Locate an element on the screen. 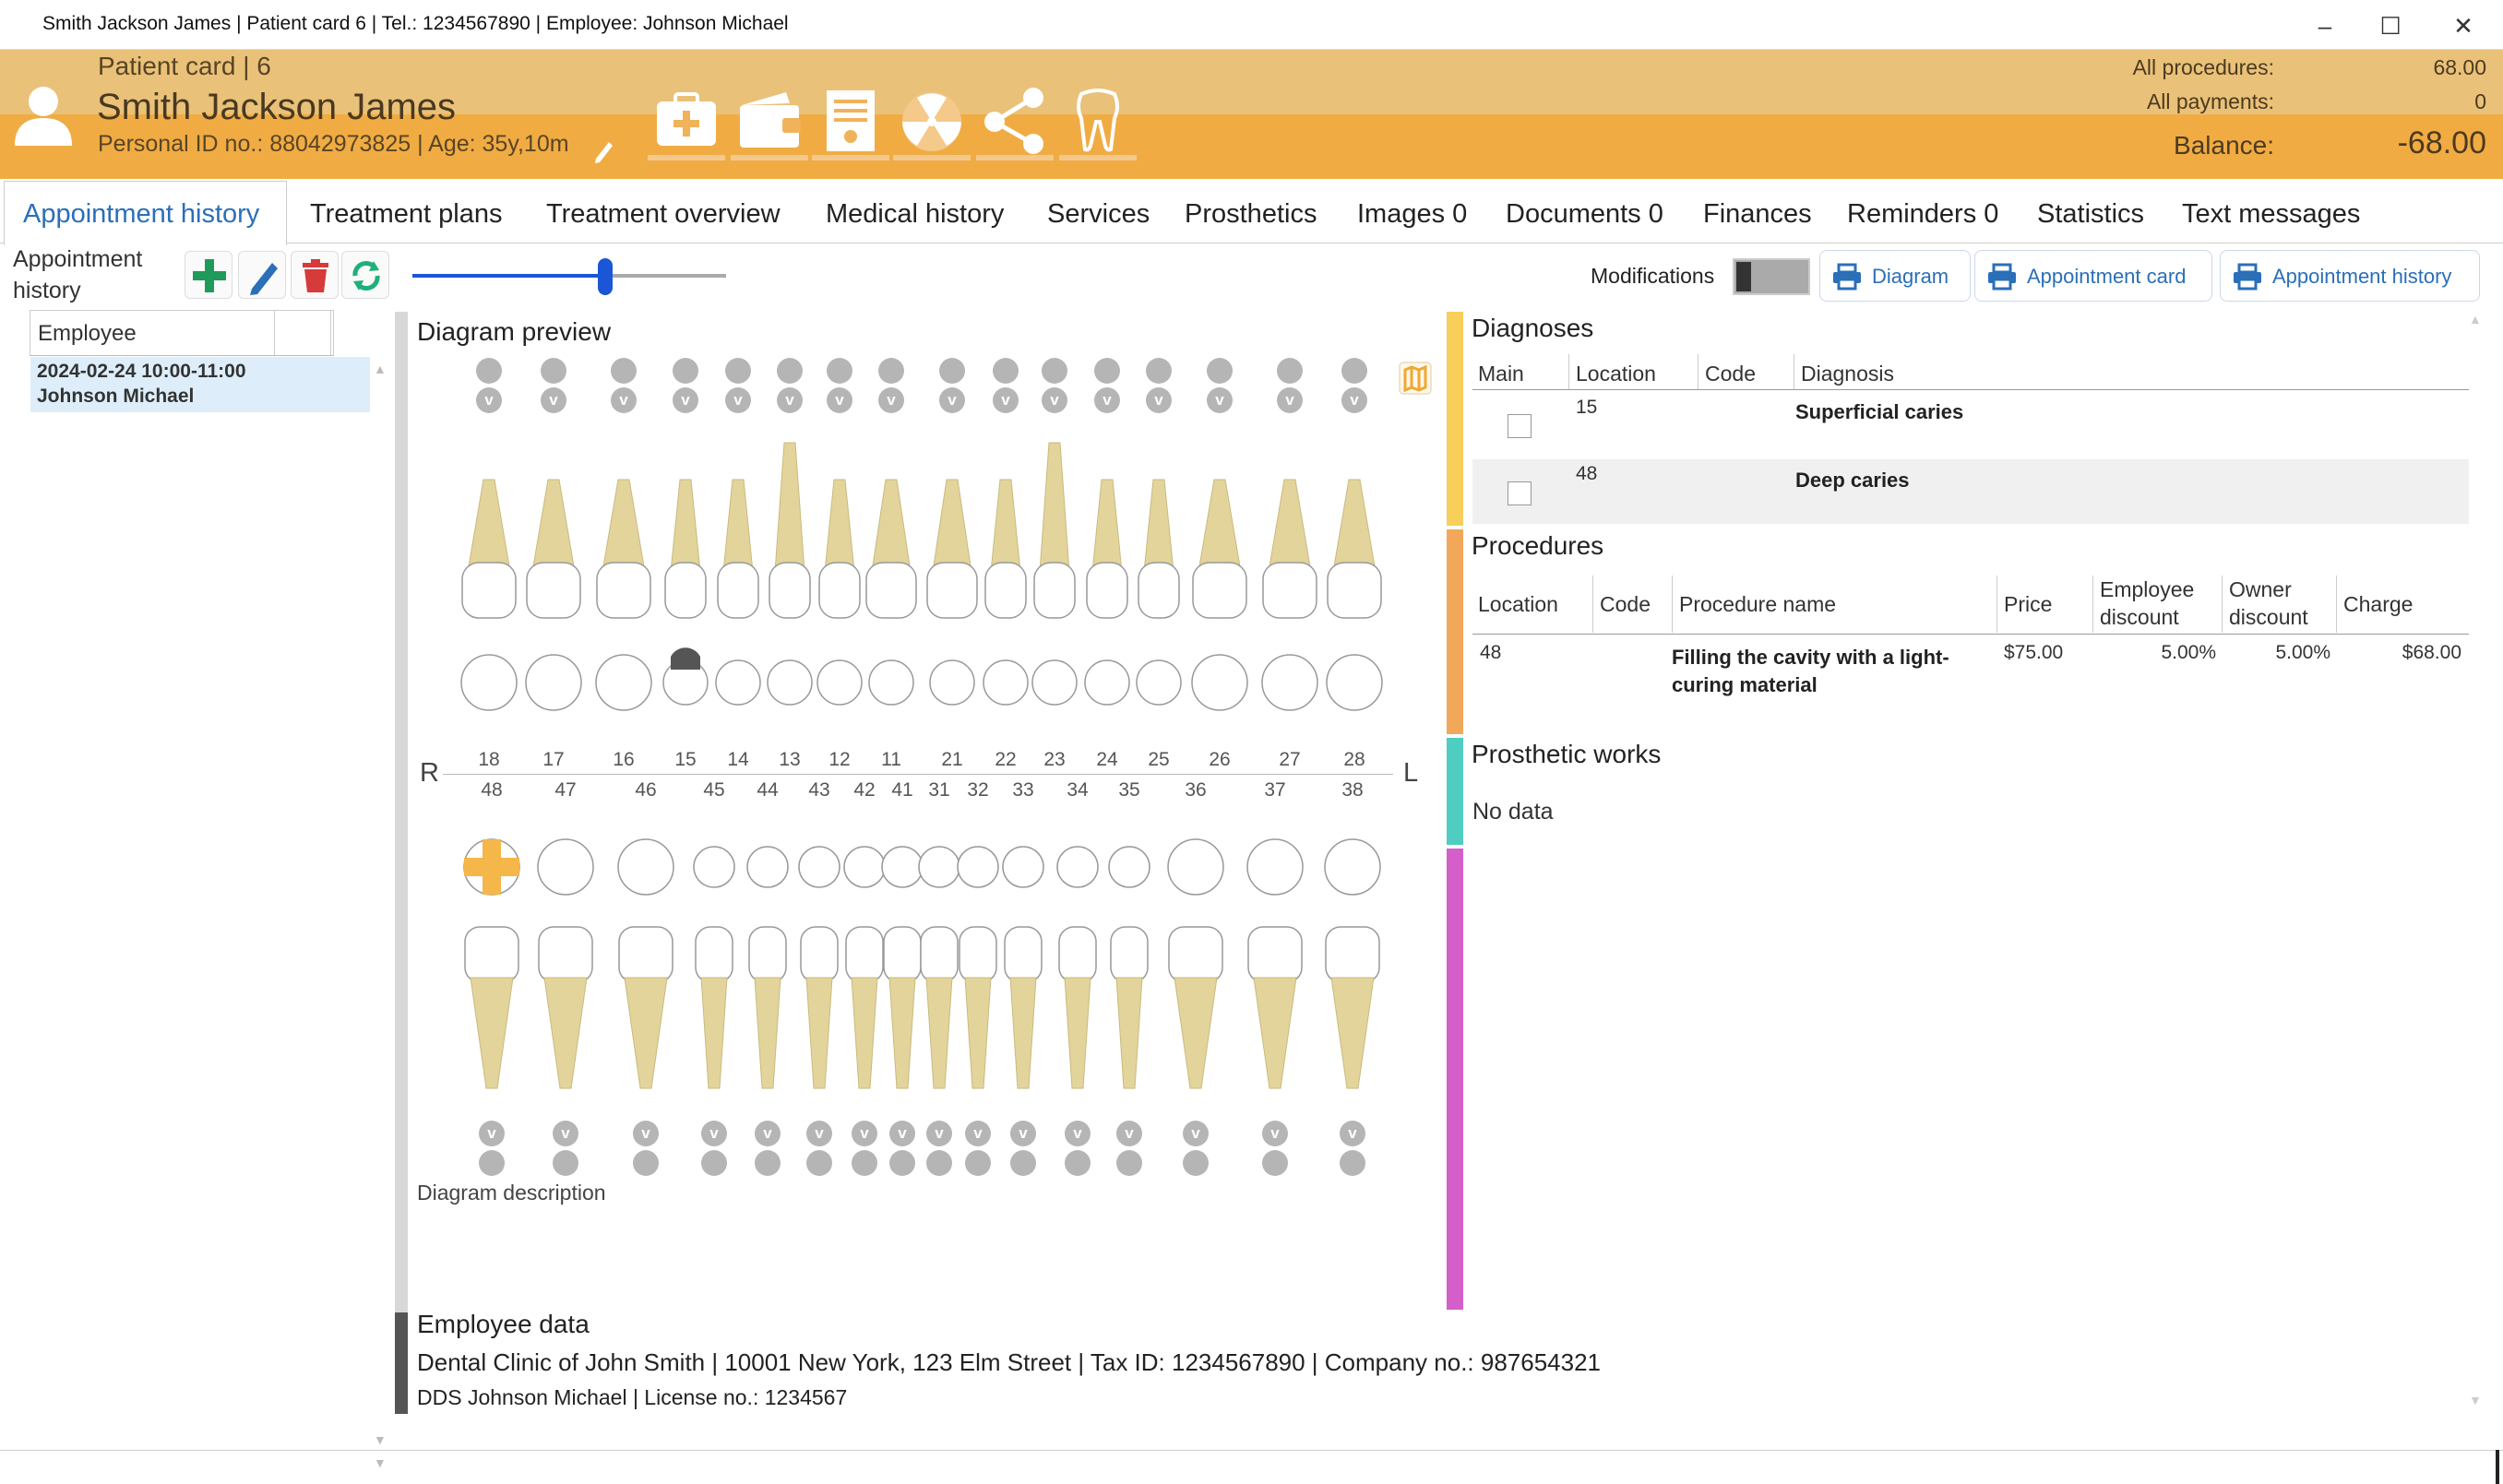 The height and width of the screenshot is (1484, 2503). zoom-slider-thumb is located at coordinates (605, 276).